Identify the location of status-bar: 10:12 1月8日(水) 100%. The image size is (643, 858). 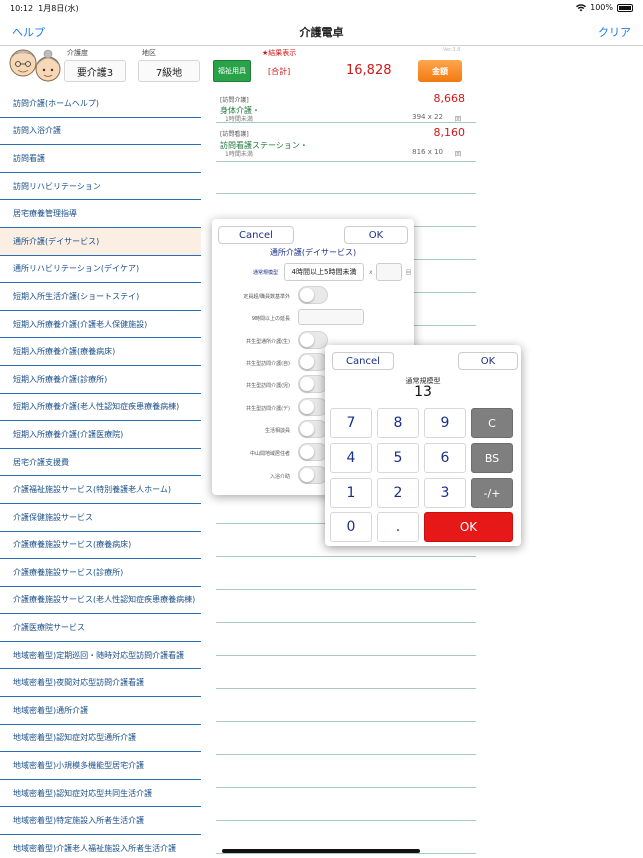
(321, 8).